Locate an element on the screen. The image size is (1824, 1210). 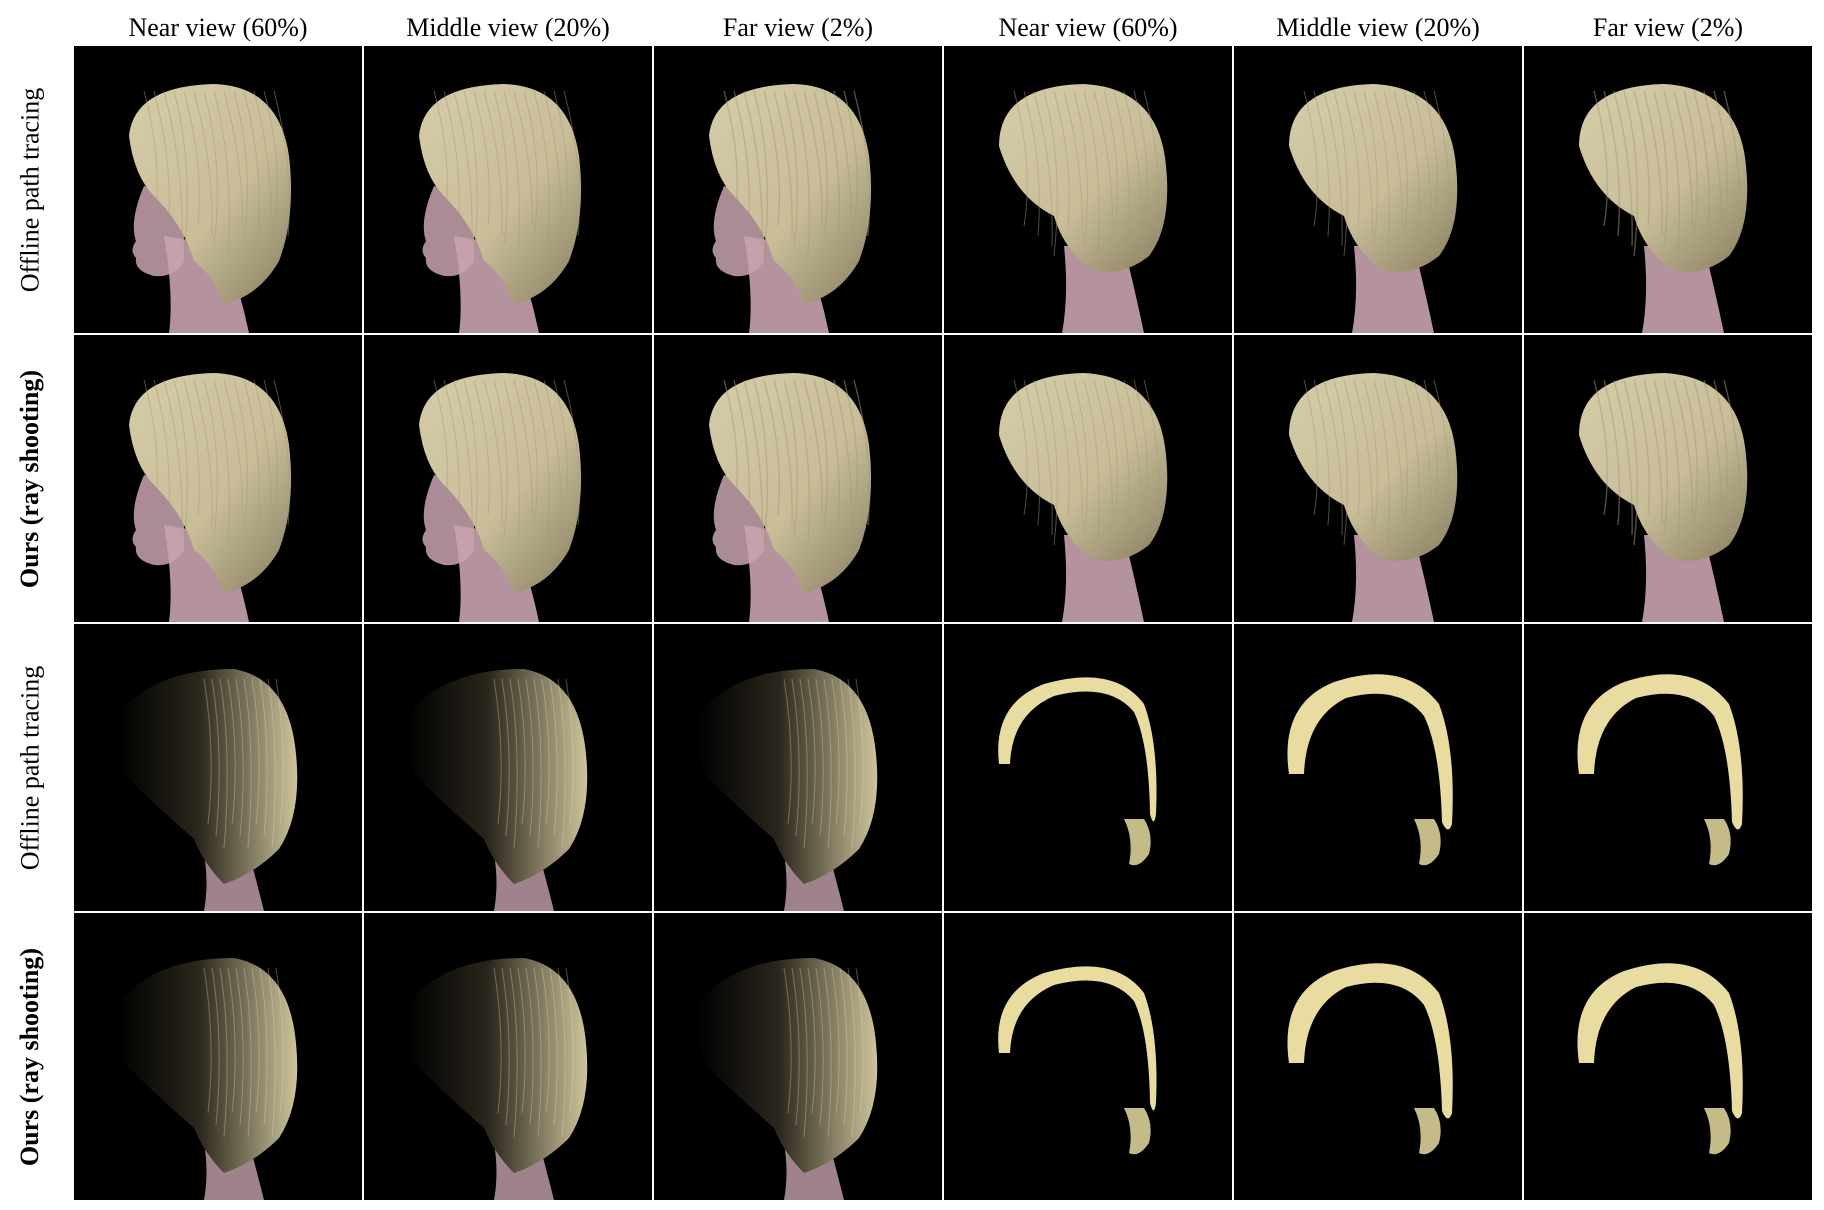
column-header-4: Near view (60%) is located at coordinates (1088, 27).